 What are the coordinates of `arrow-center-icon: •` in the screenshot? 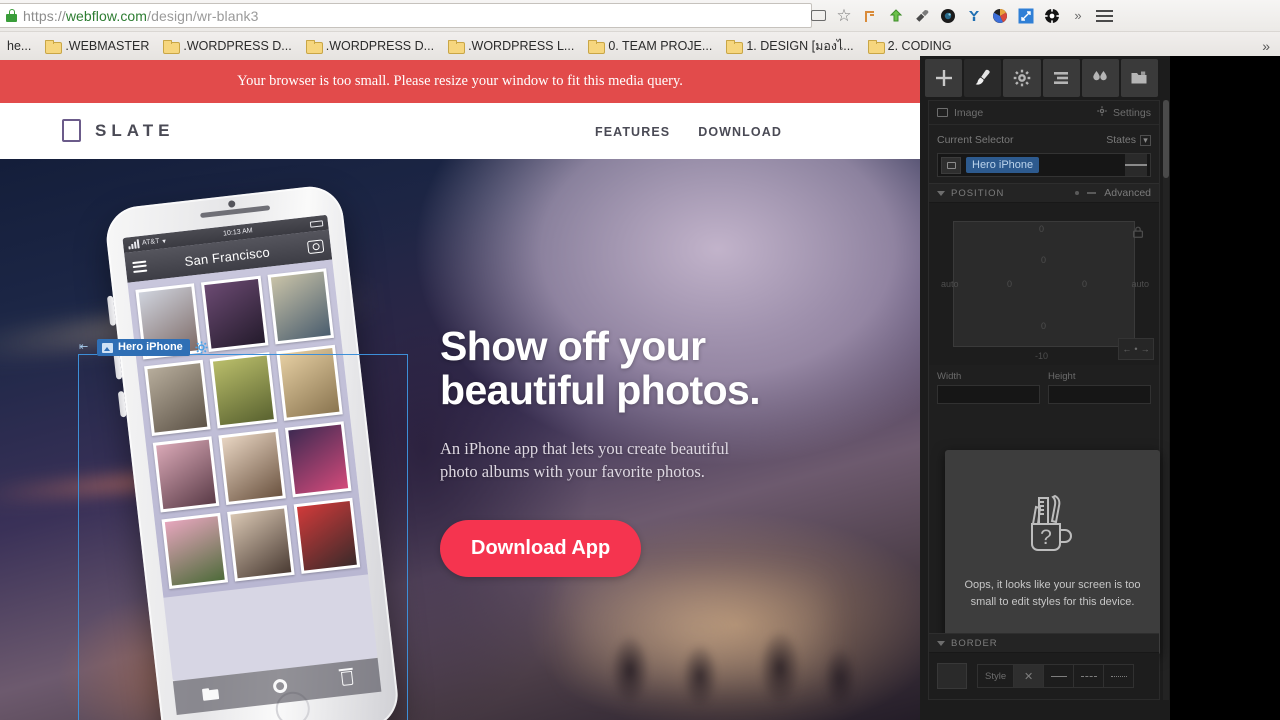 It's located at (1135, 349).